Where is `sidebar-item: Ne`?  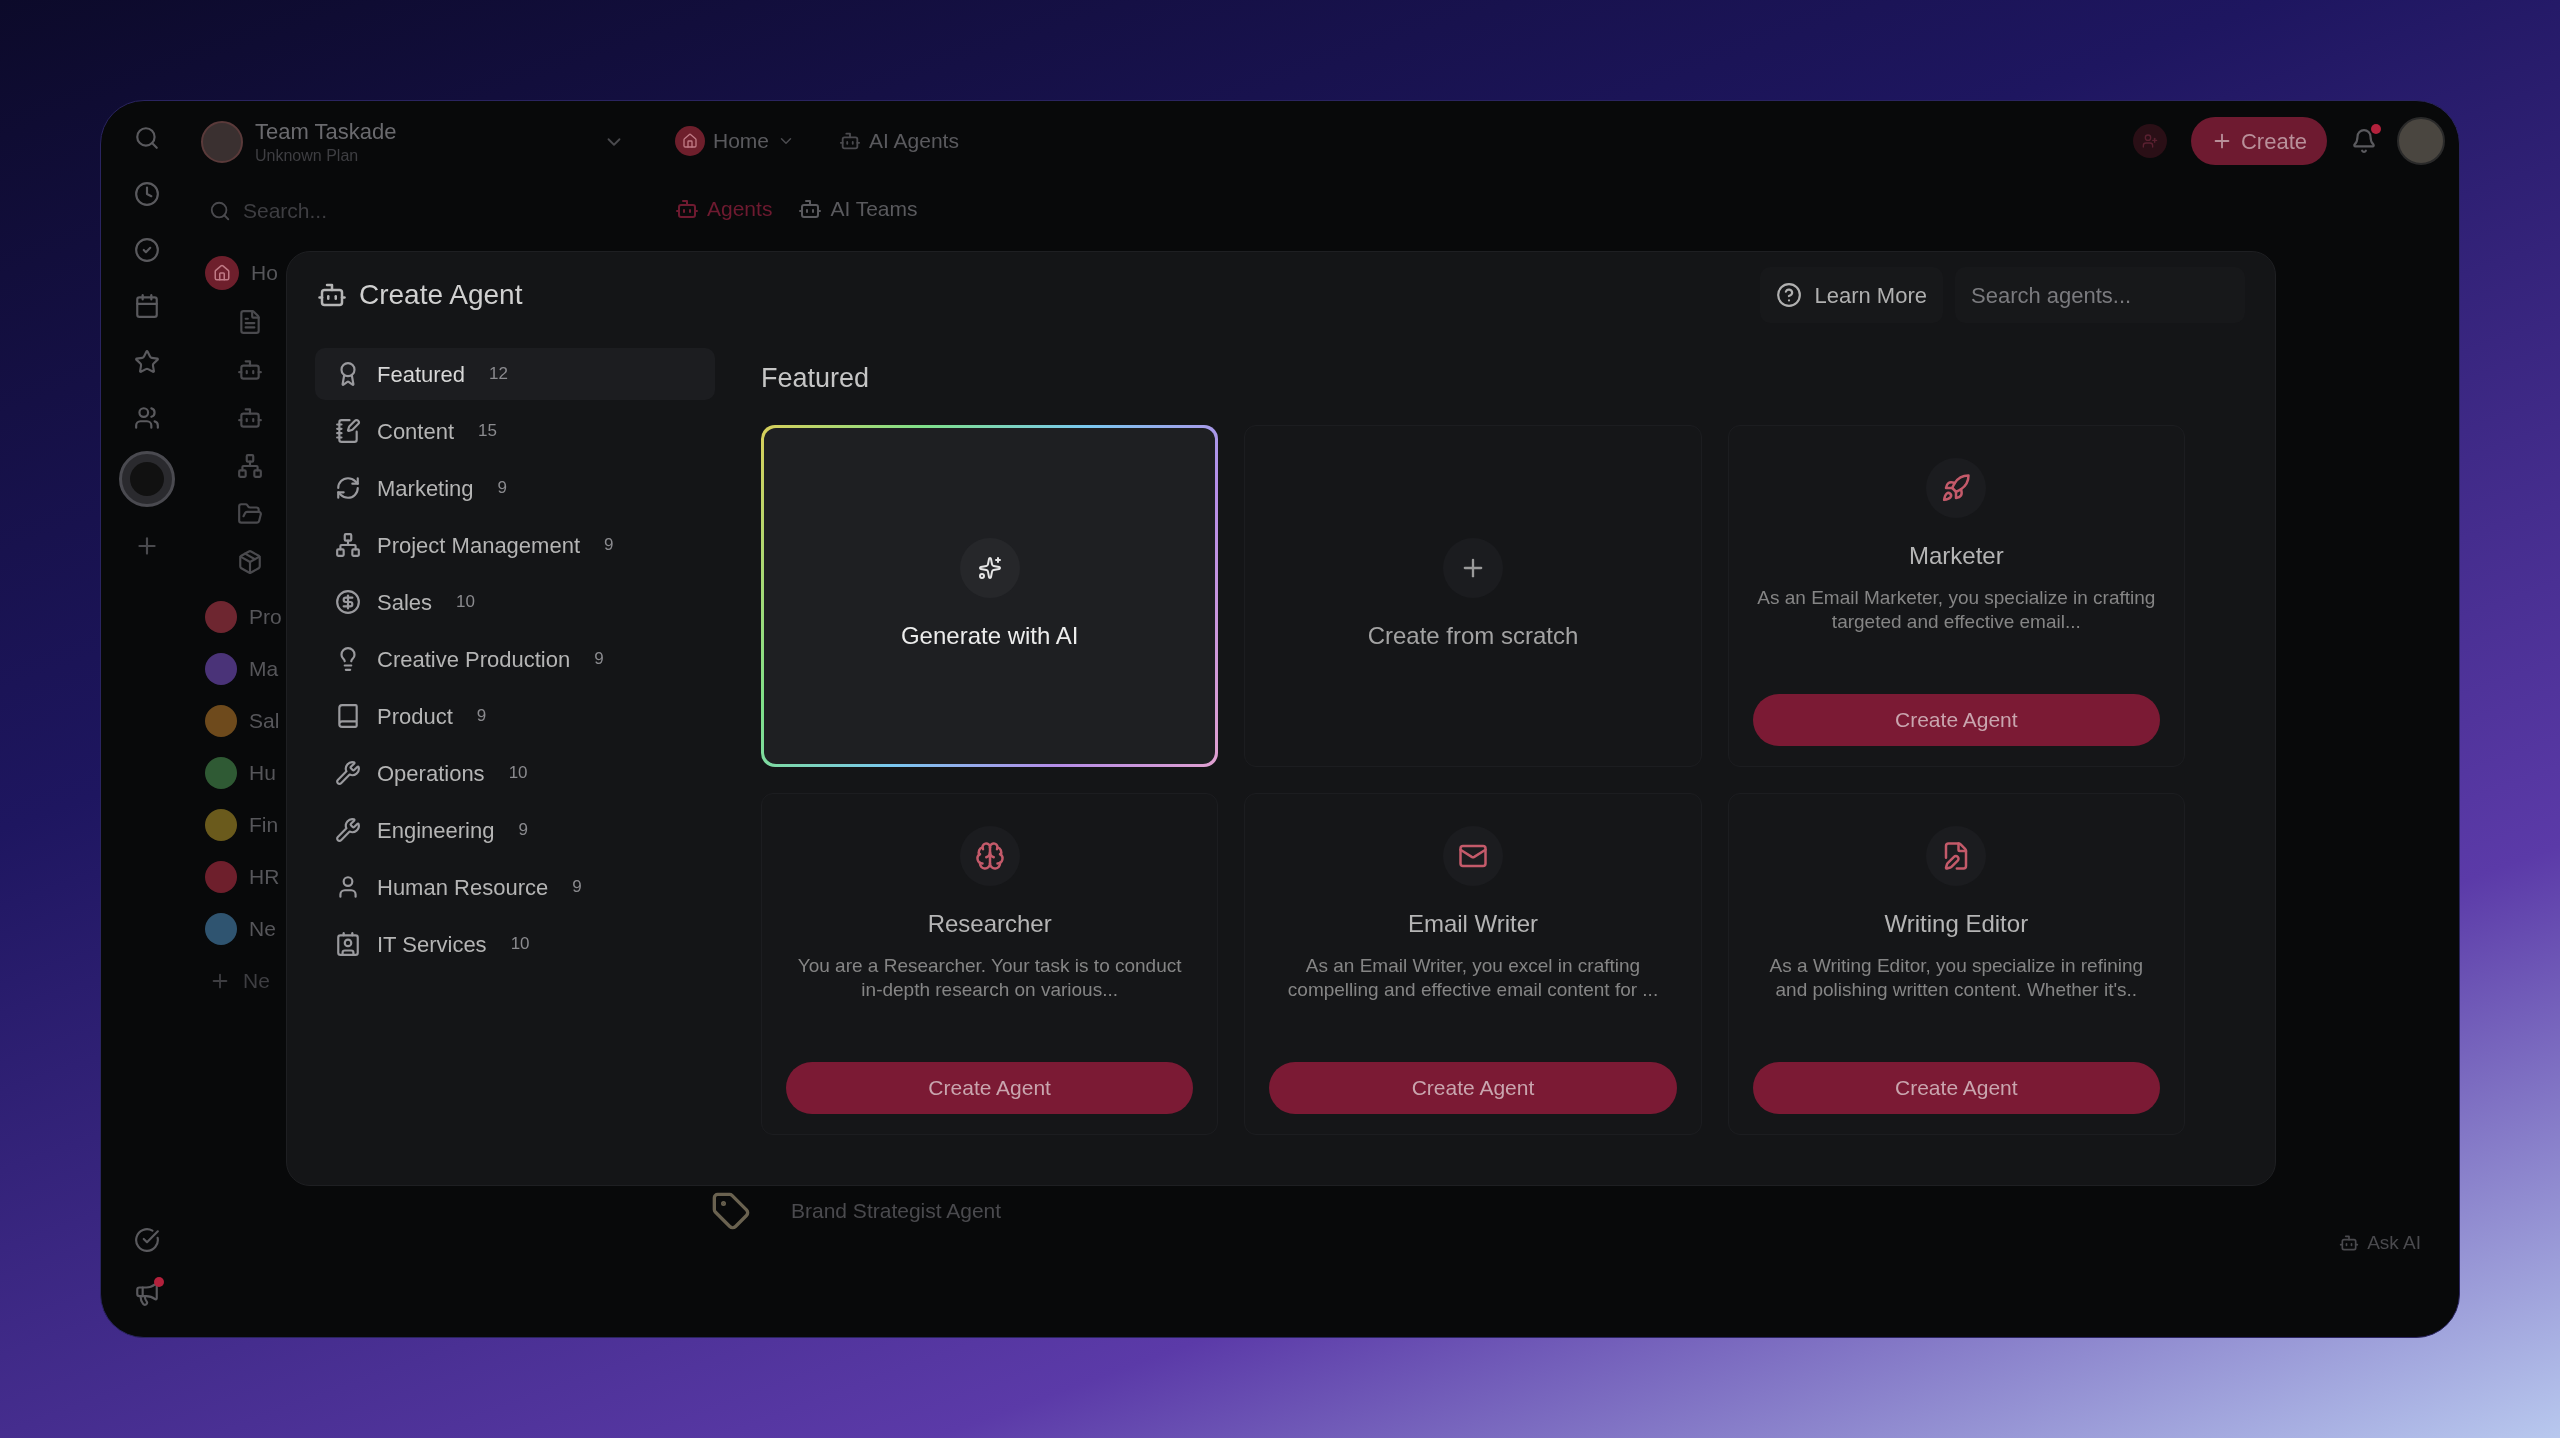 sidebar-item: Ne is located at coordinates (262, 929).